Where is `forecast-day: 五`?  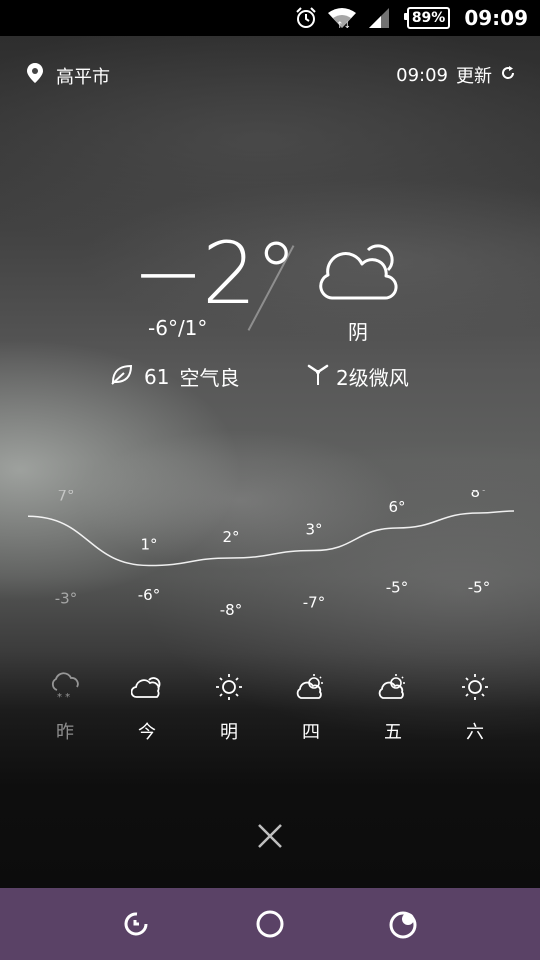
forecast-day: 五 is located at coordinates (393, 708).